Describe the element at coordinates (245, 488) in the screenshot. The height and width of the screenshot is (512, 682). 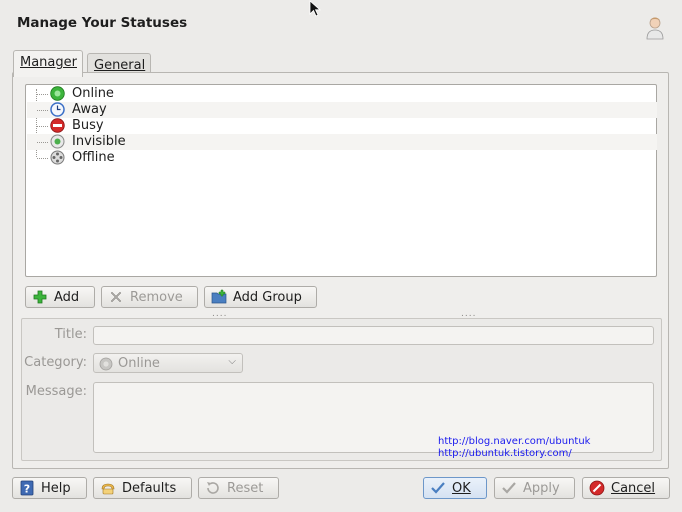
I see `reset-button-label: Reset` at that location.